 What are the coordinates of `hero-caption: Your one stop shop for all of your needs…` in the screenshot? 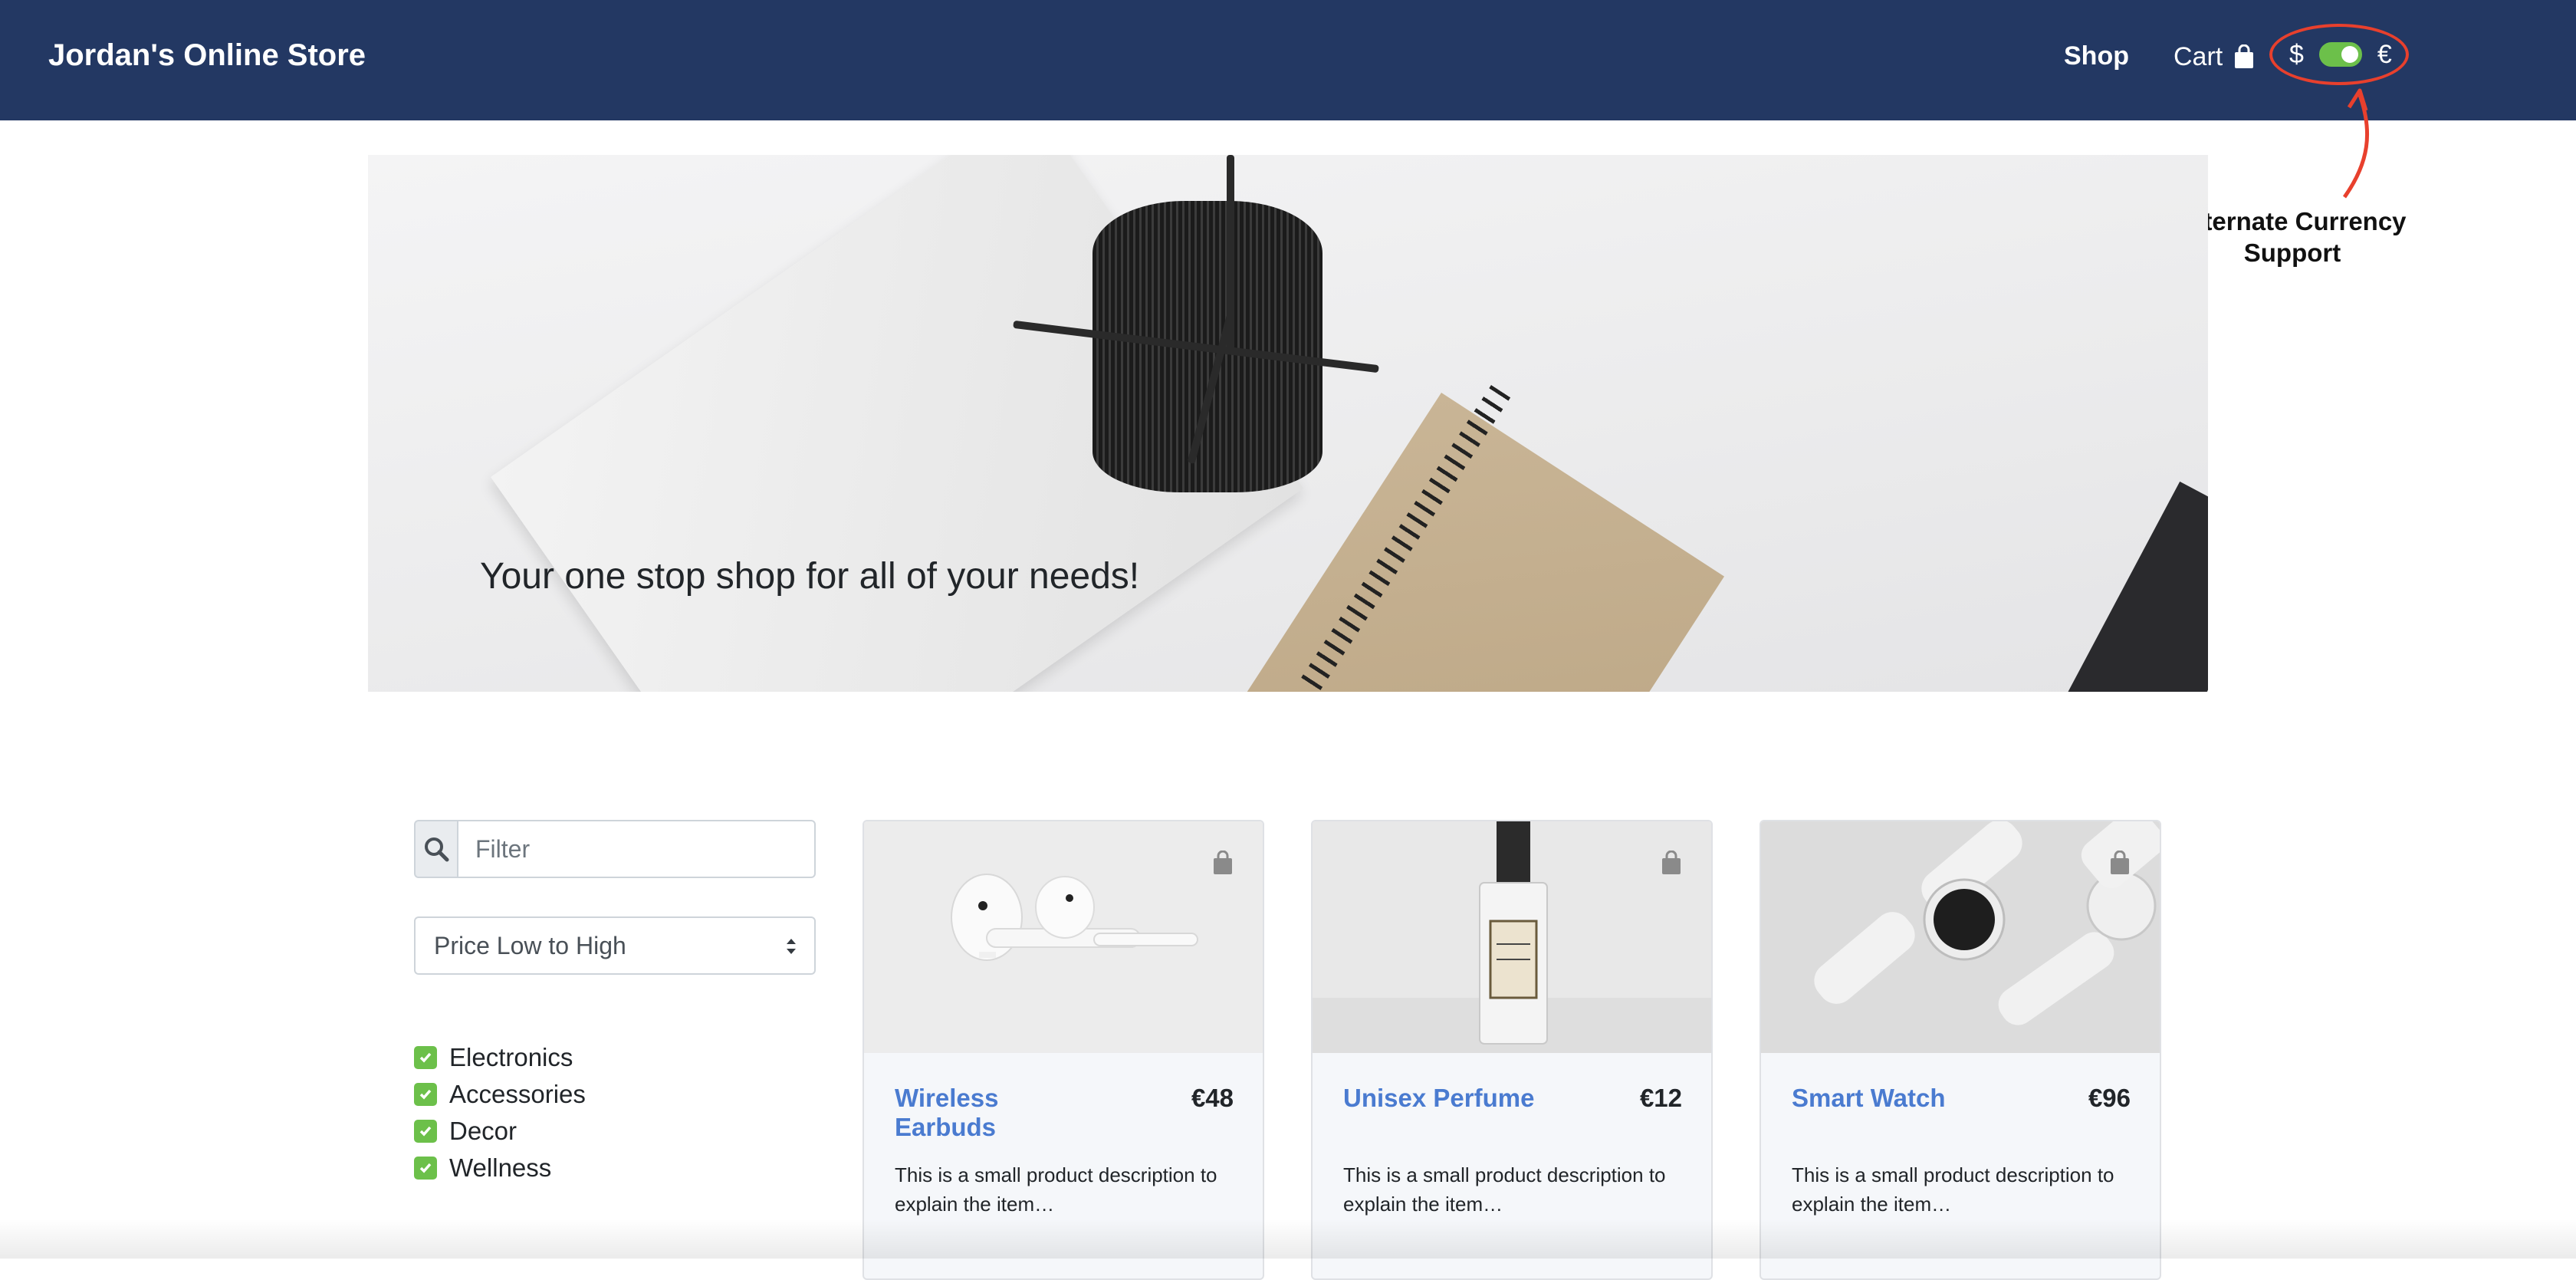 It's located at (810, 576).